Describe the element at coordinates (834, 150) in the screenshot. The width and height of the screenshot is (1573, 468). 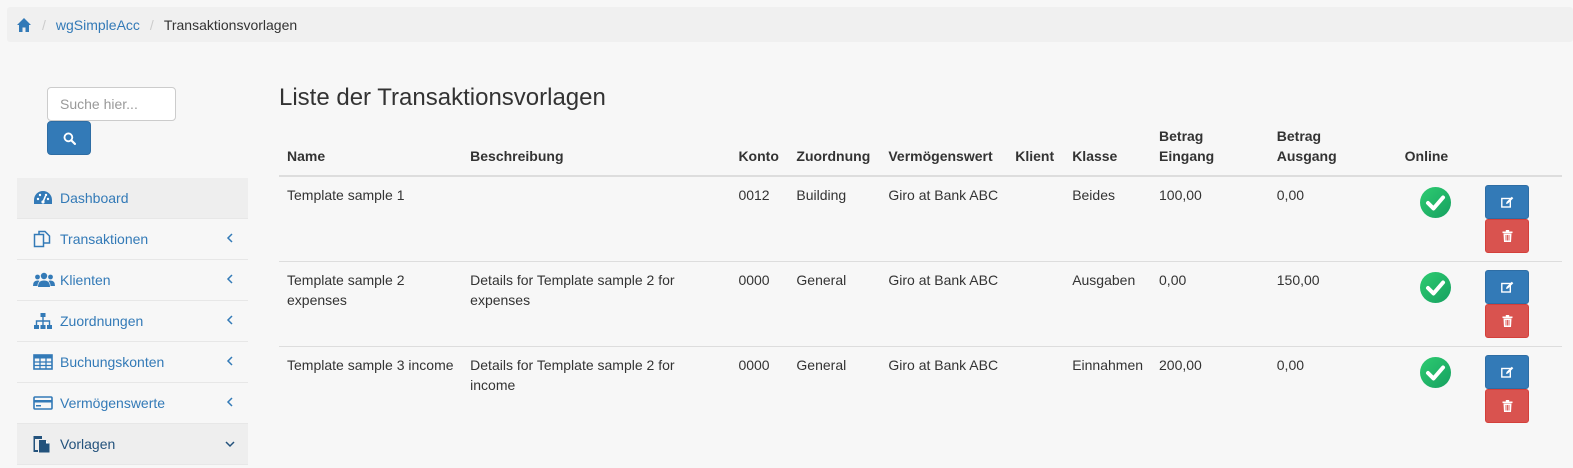
I see `header-zuordnung: Zuordnung` at that location.